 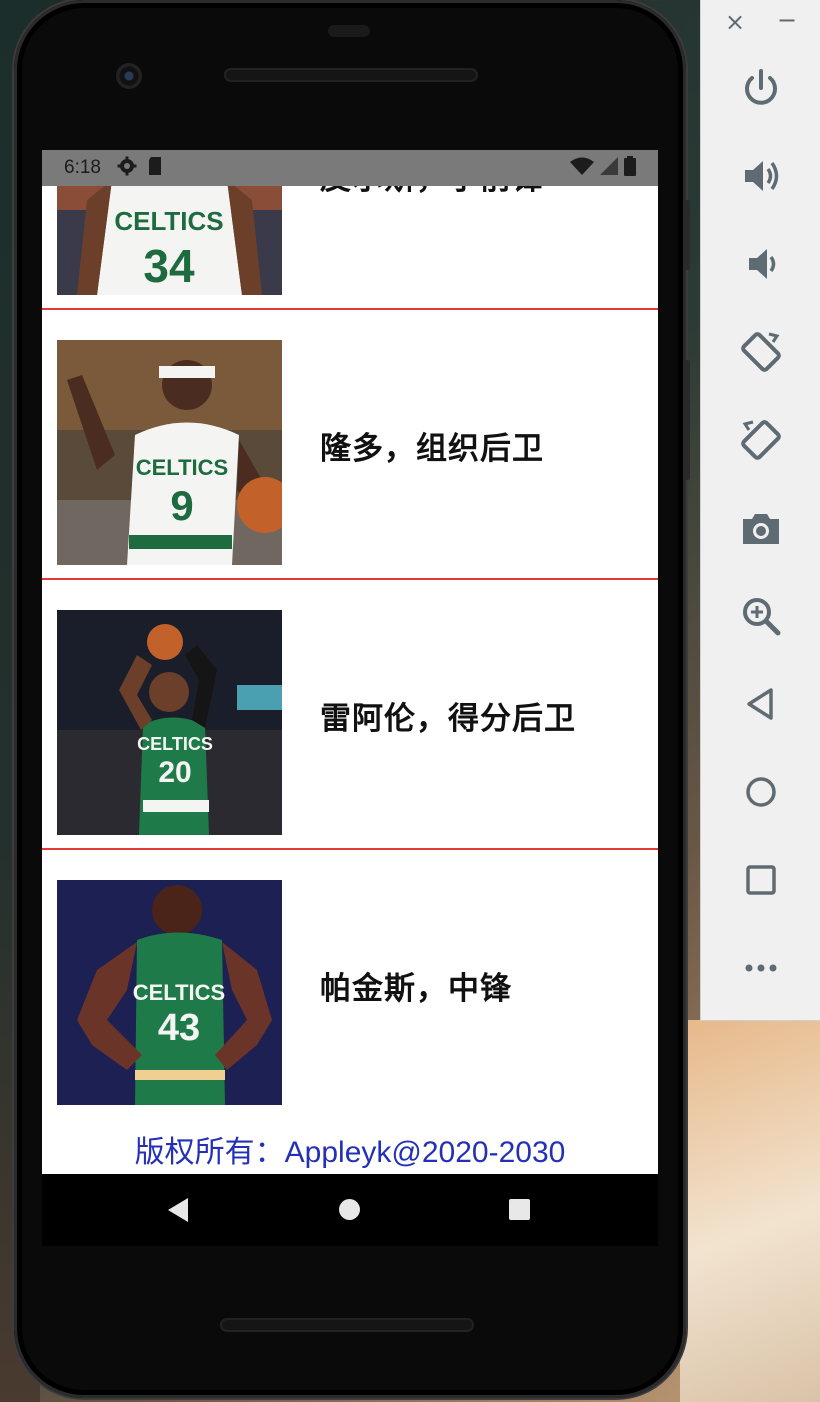 I want to click on jersey-number: 9, so click(x=181, y=505).